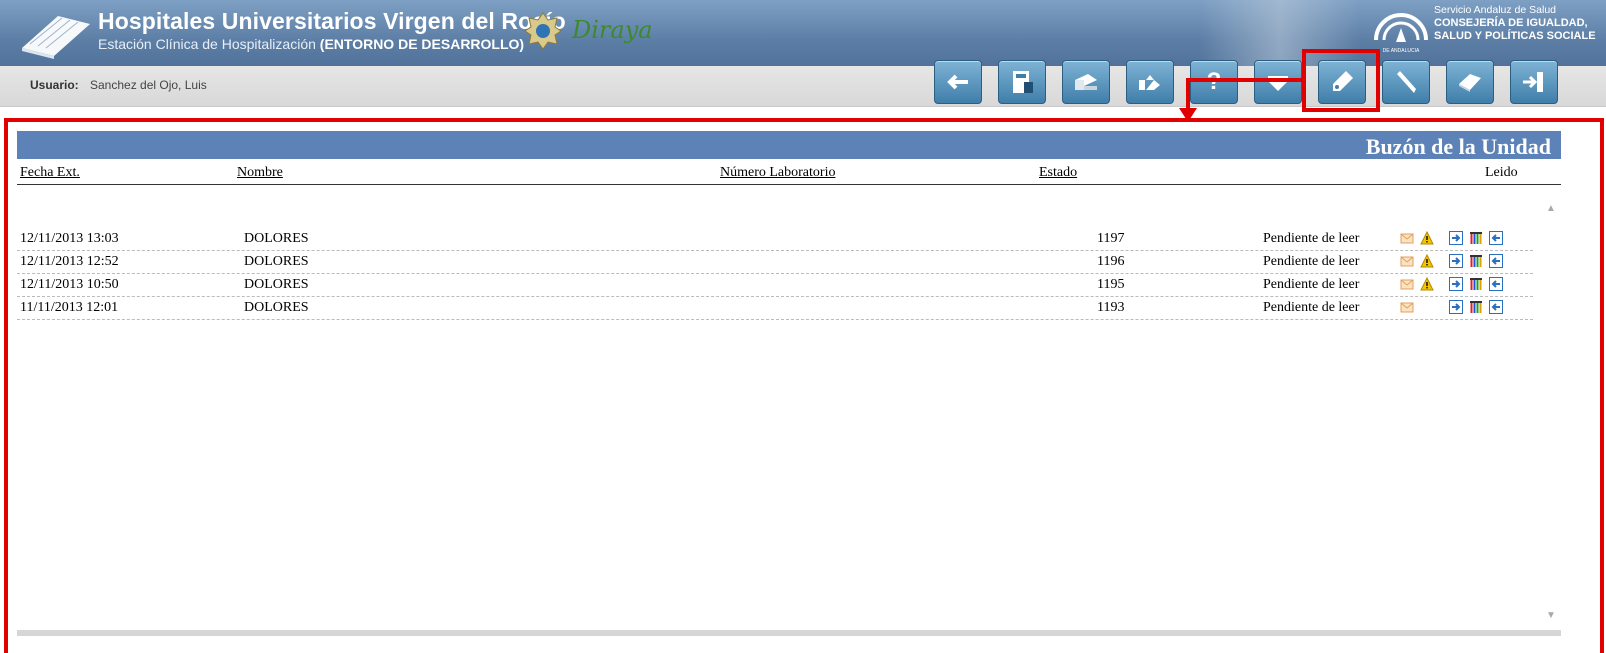 The height and width of the screenshot is (653, 1606). Describe the element at coordinates (1240, 100) in the screenshot. I see `annotation-arrow-icon` at that location.